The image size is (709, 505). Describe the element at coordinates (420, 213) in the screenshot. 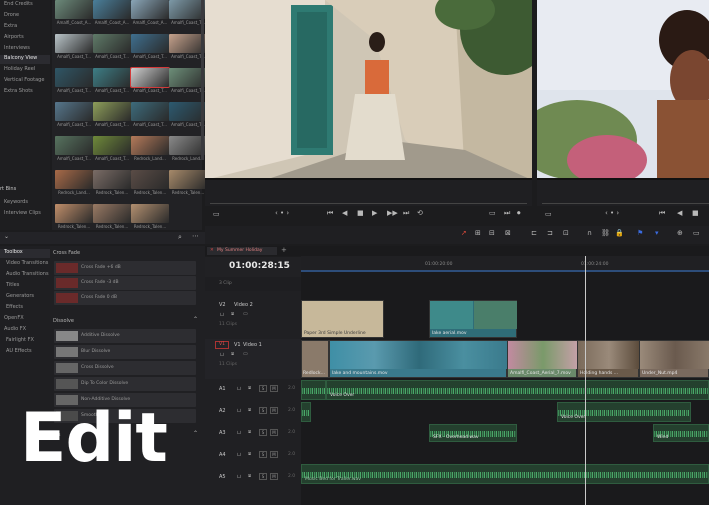

I see `loop-icon: ⟲` at that location.